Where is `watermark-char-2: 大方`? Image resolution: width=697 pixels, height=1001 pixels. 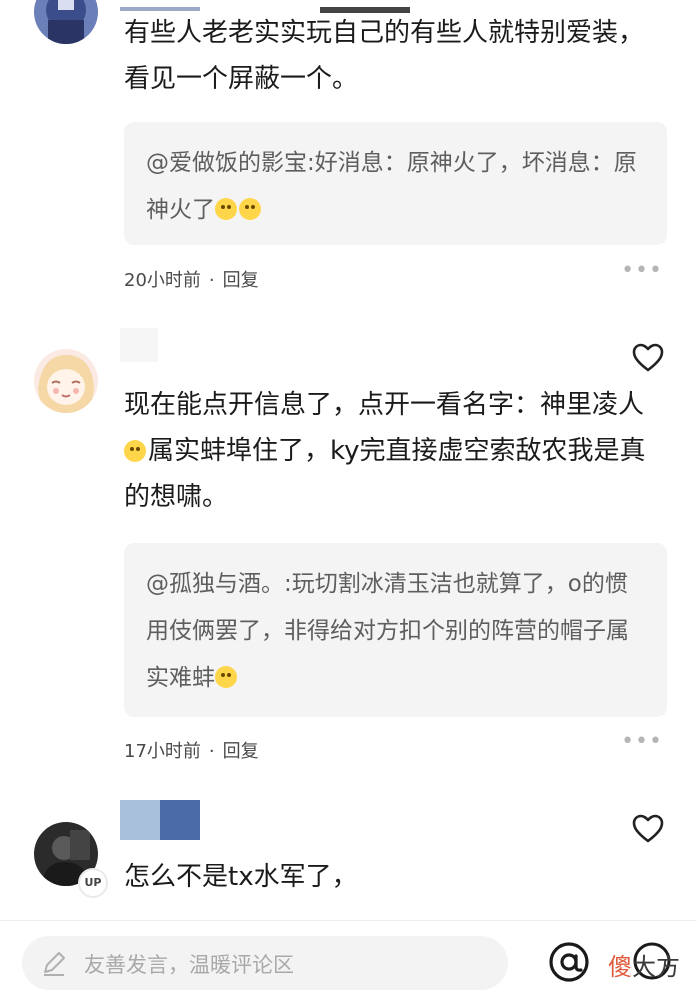 watermark-char-2: 大方 is located at coordinates (656, 967).